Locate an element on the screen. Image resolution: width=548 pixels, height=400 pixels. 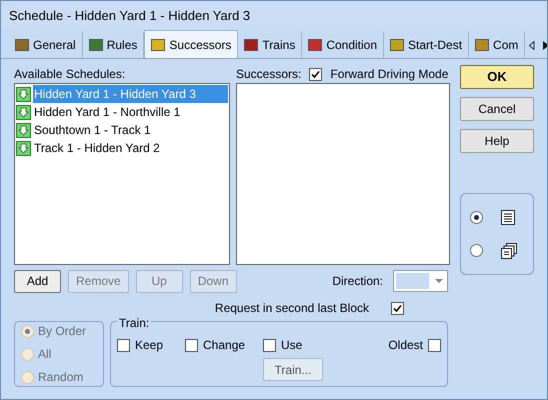
request-label: Request in second last Block is located at coordinates (291, 308).